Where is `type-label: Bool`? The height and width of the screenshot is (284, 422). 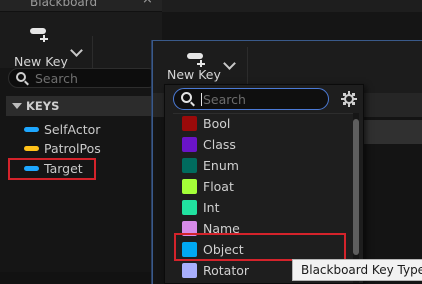
type-label: Bool is located at coordinates (217, 123).